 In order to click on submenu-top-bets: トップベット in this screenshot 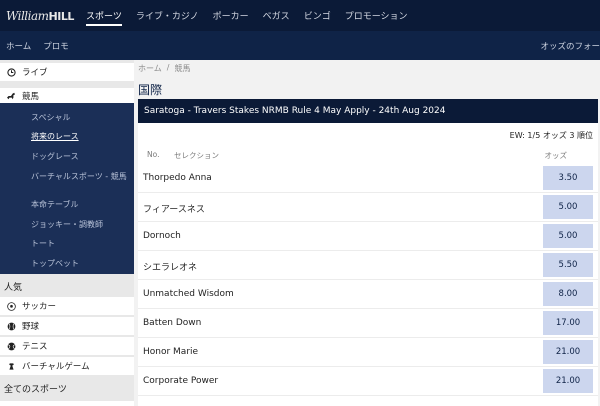, I will do `click(55, 264)`.